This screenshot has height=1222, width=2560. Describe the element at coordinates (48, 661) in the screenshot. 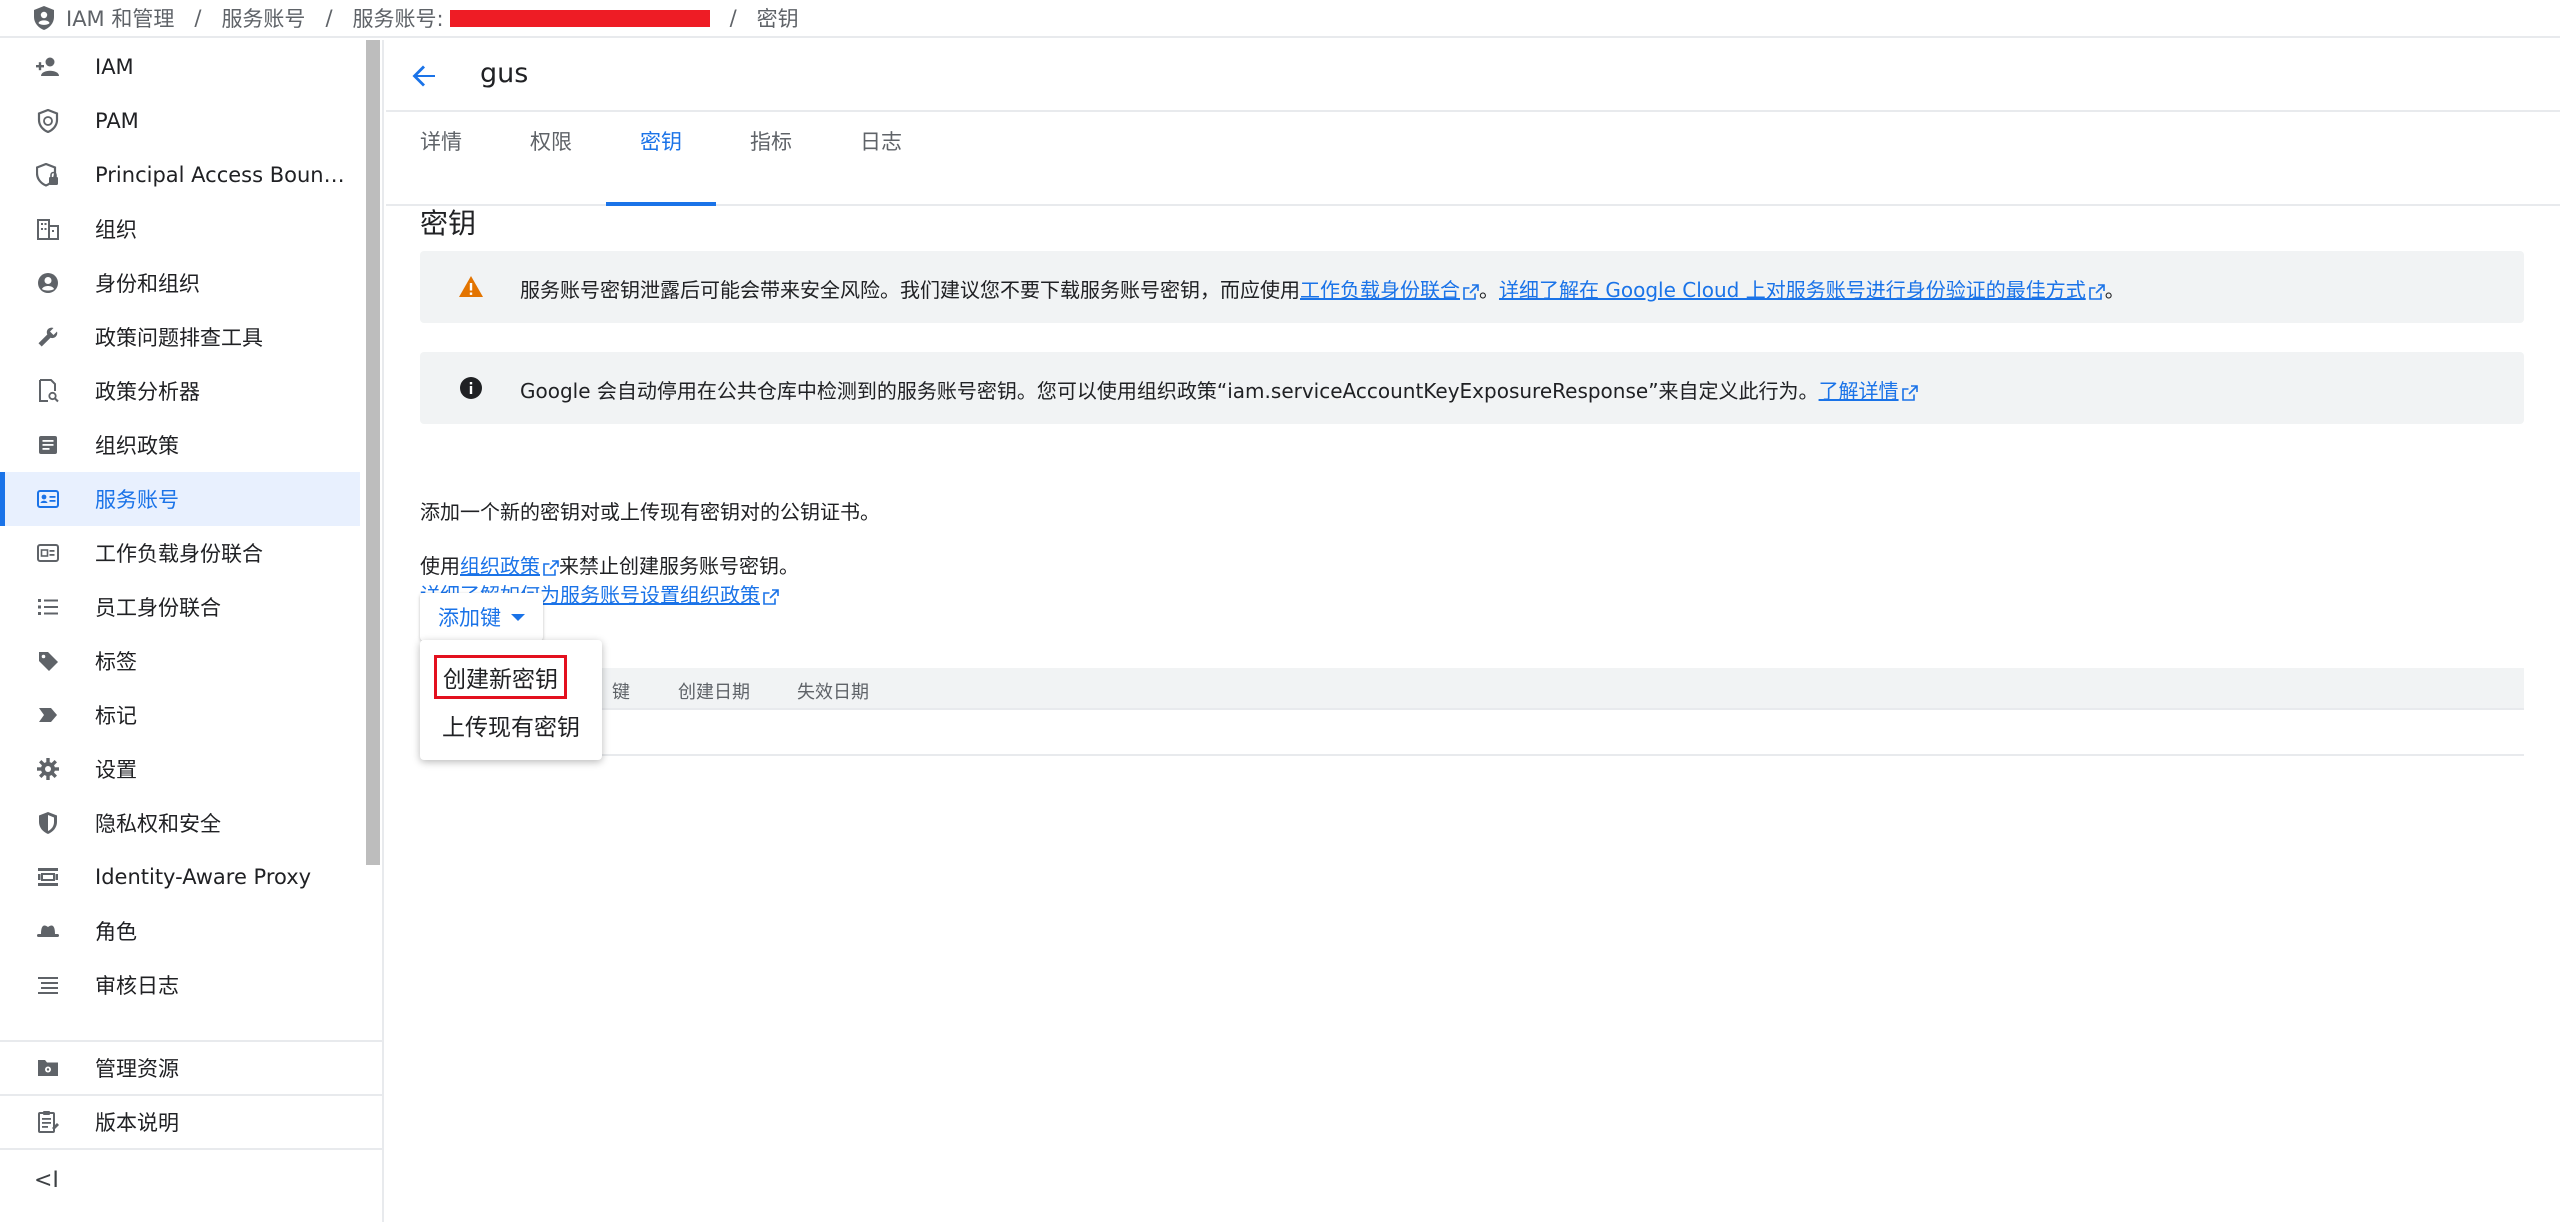

I see `tag-icon` at that location.